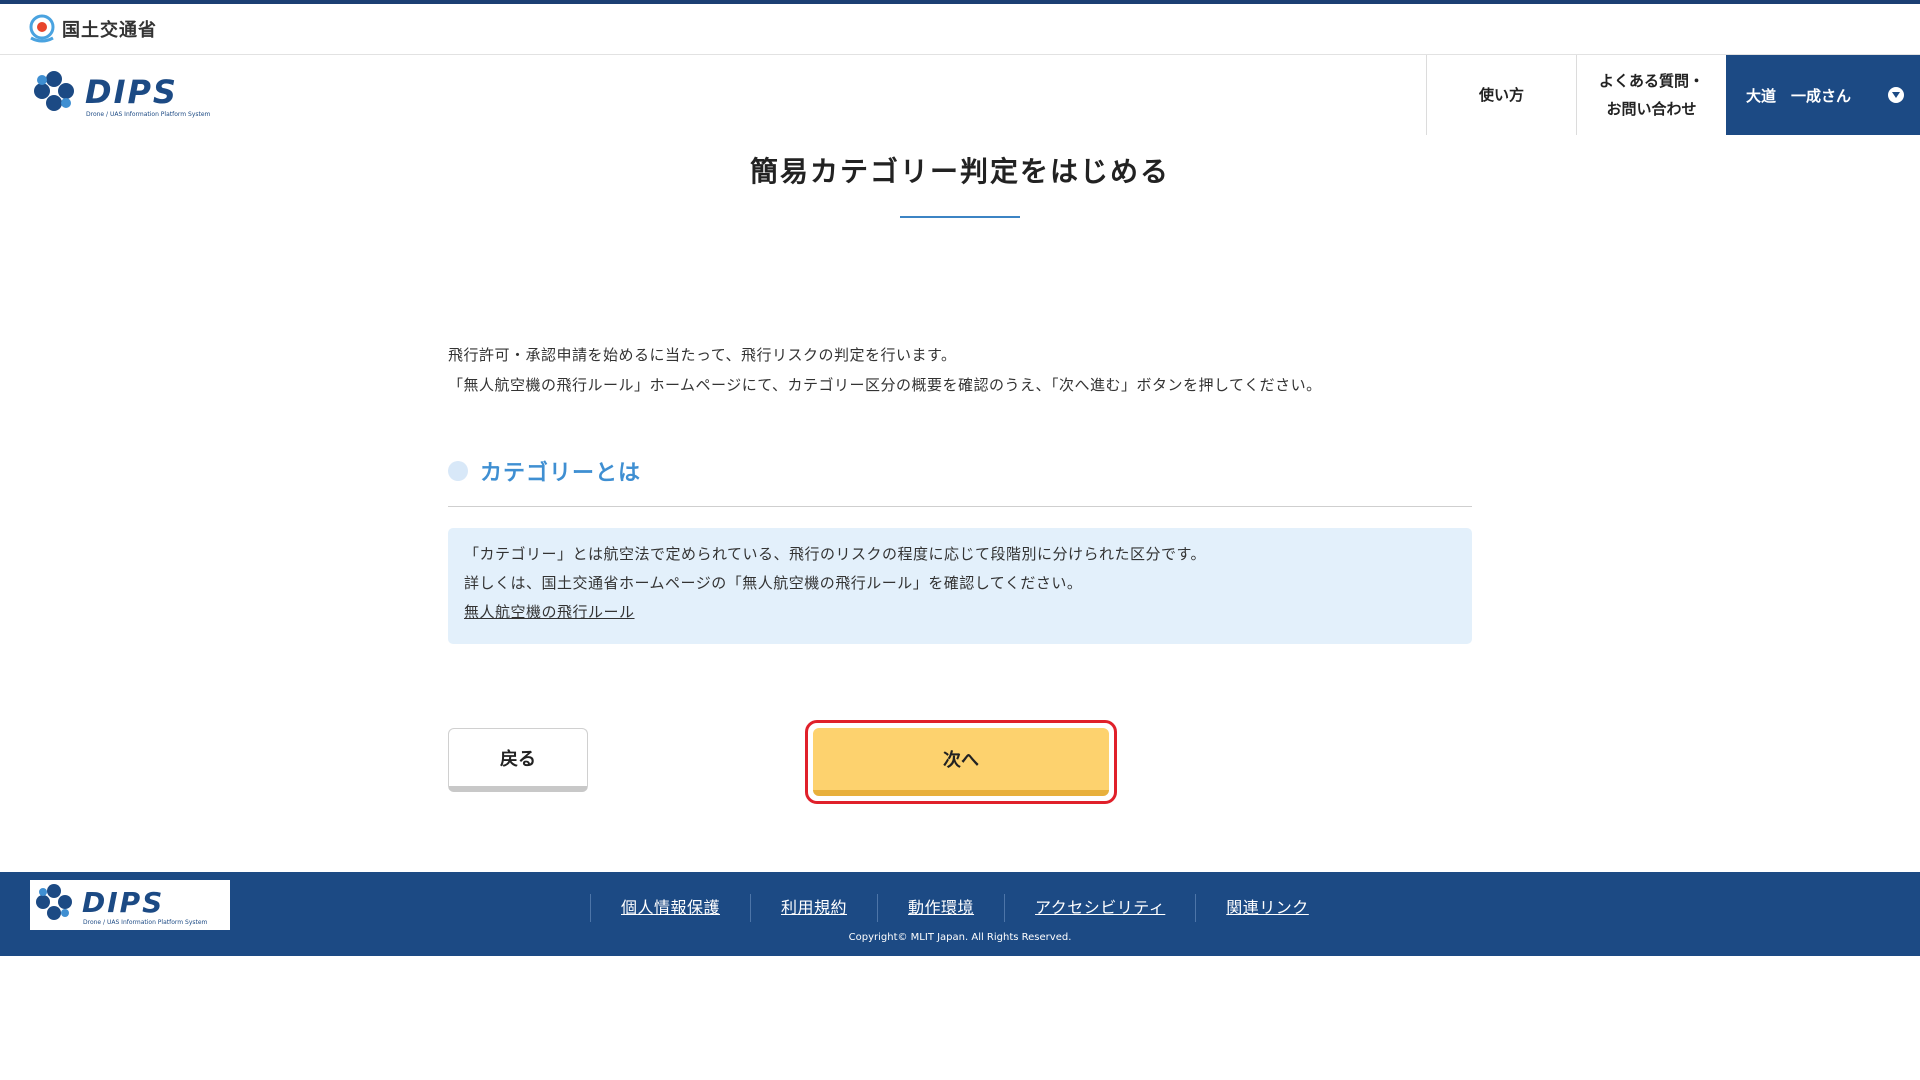 This screenshot has width=1920, height=1080. I want to click on back-button: 戻る, so click(518, 760).